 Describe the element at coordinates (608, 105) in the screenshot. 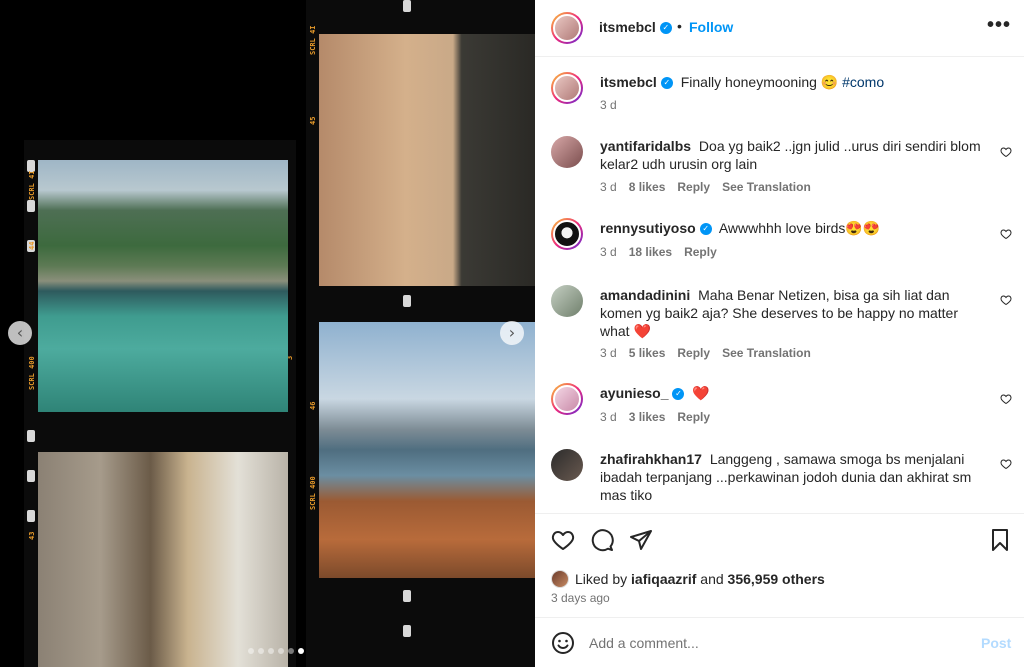

I see `caption-time: 3 d` at that location.